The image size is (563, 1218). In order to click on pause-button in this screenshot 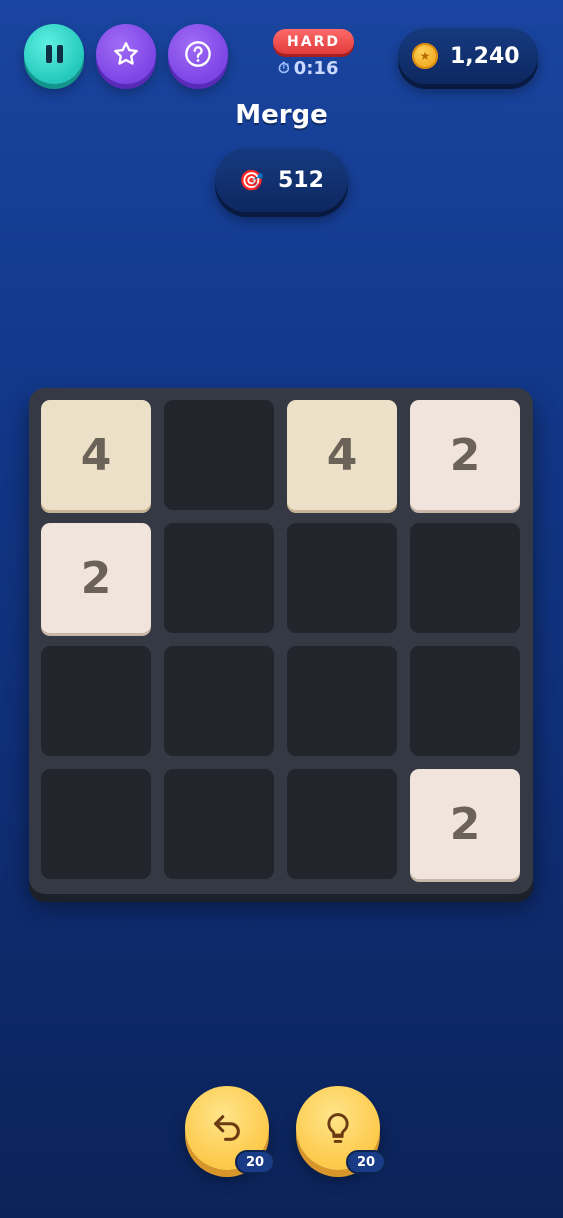, I will do `click(54, 54)`.